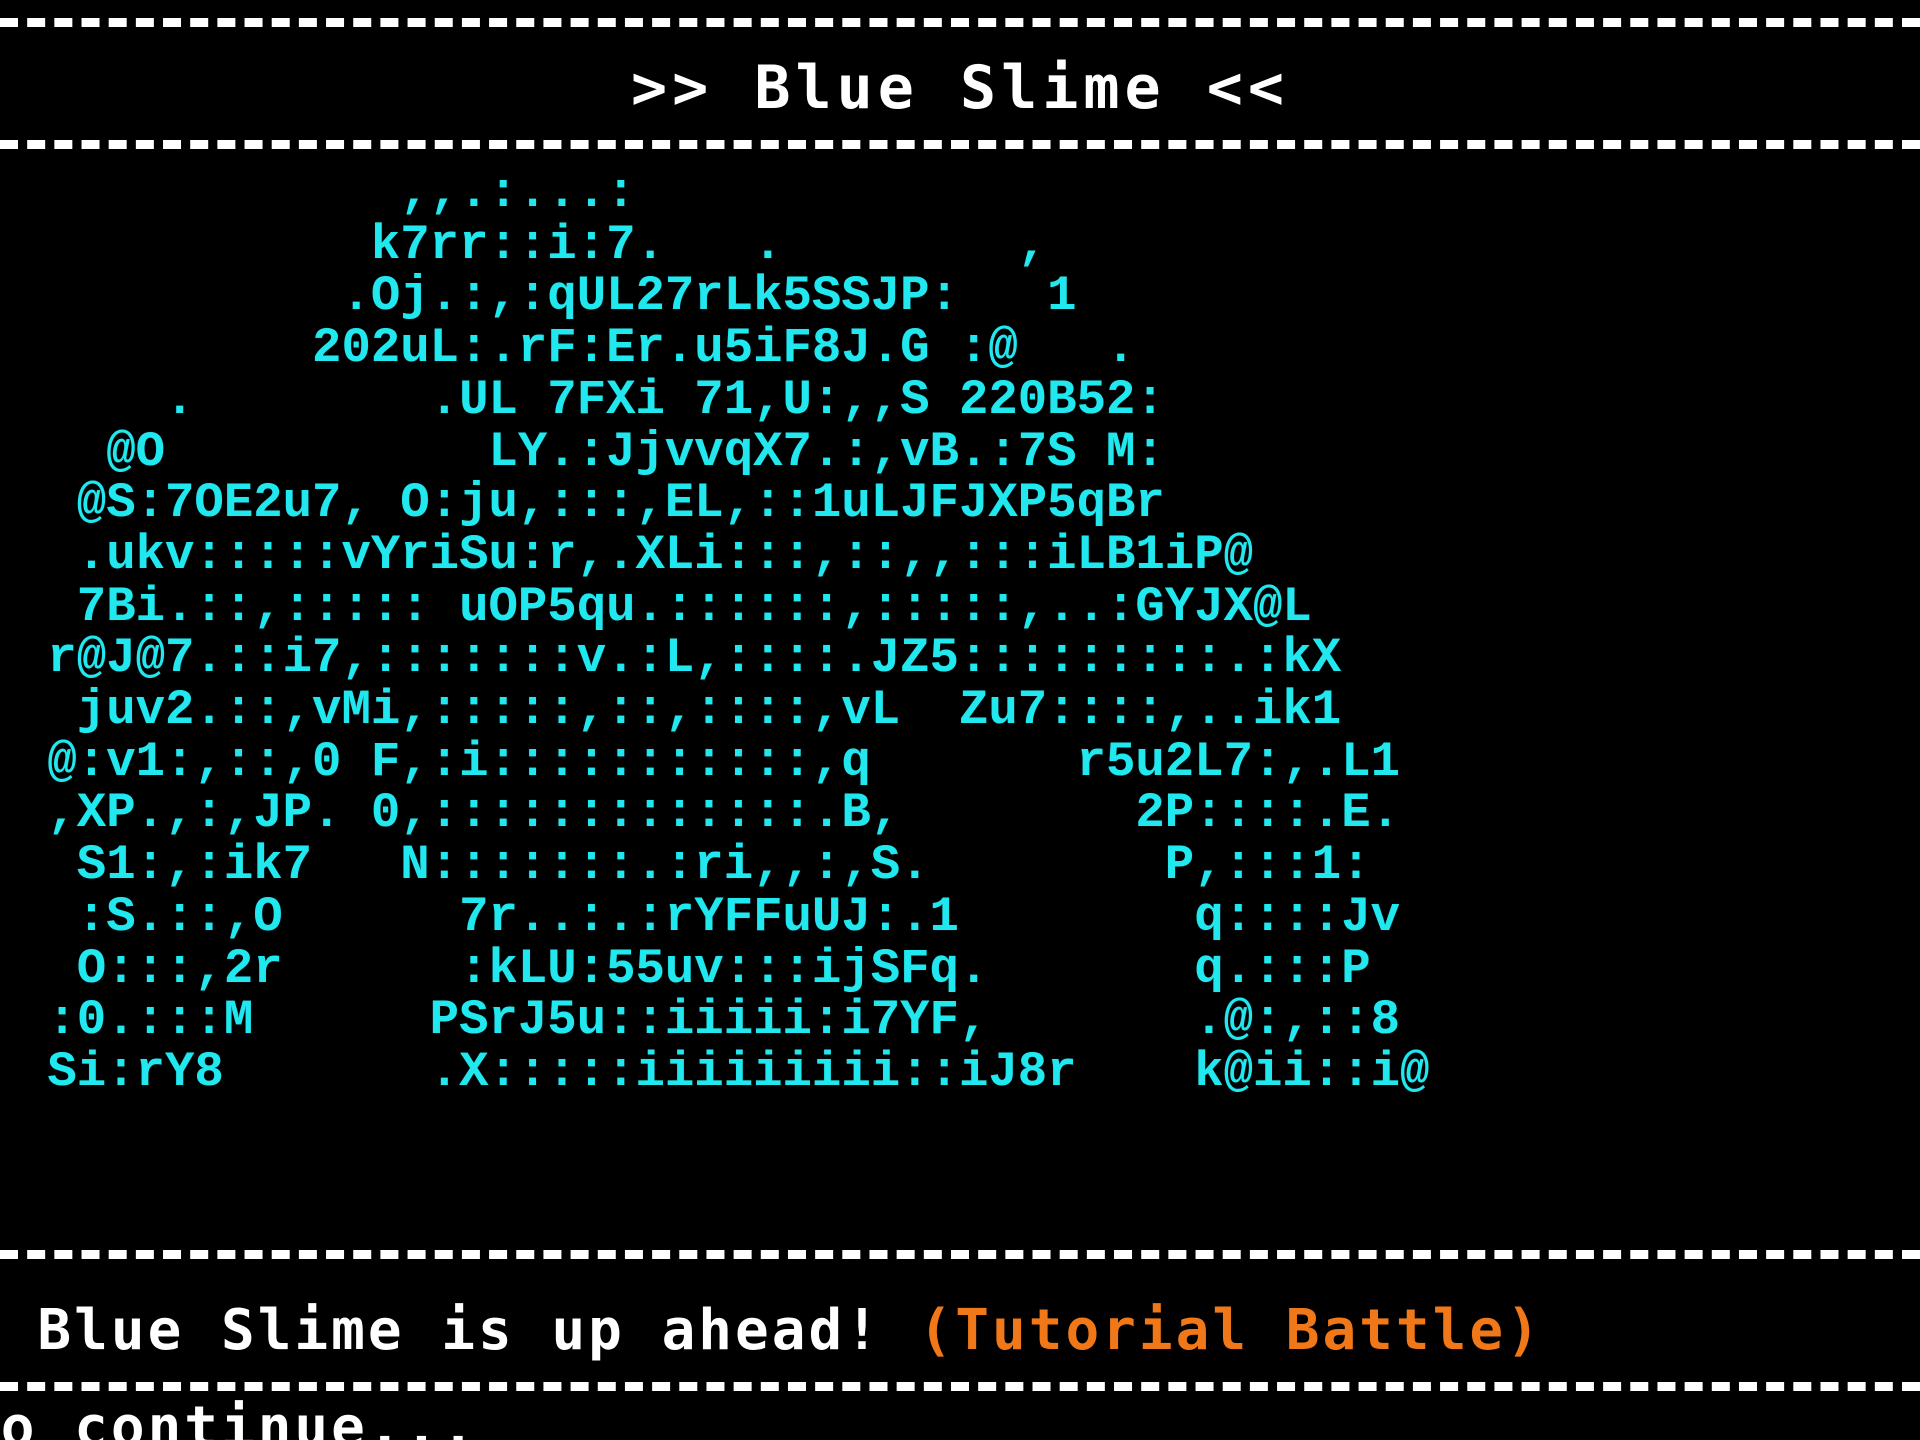  Describe the element at coordinates (1230, 1330) in the screenshot. I see `battle-type-badge: (Tutorial Battle)` at that location.